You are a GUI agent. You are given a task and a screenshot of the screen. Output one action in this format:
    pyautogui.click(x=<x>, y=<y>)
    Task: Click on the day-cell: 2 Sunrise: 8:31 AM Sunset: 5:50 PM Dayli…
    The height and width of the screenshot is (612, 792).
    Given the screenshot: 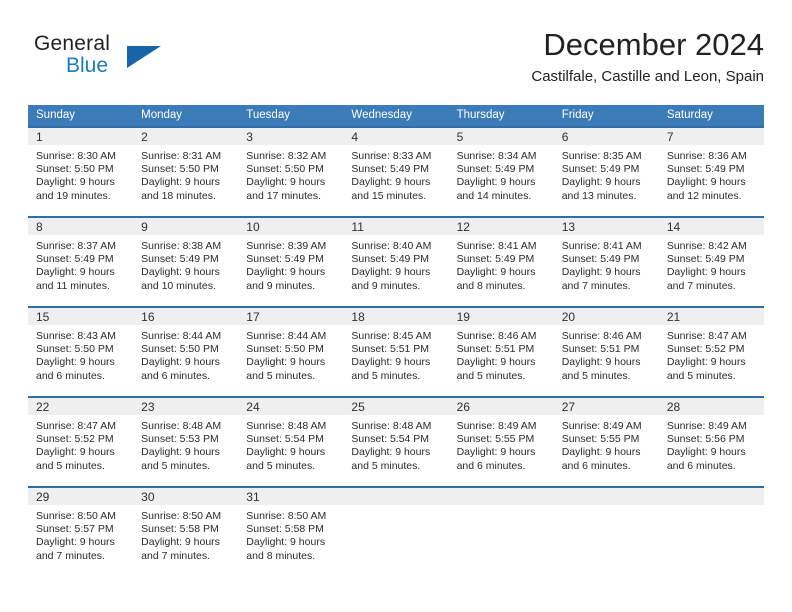 What is the action you would take?
    pyautogui.click(x=186, y=172)
    